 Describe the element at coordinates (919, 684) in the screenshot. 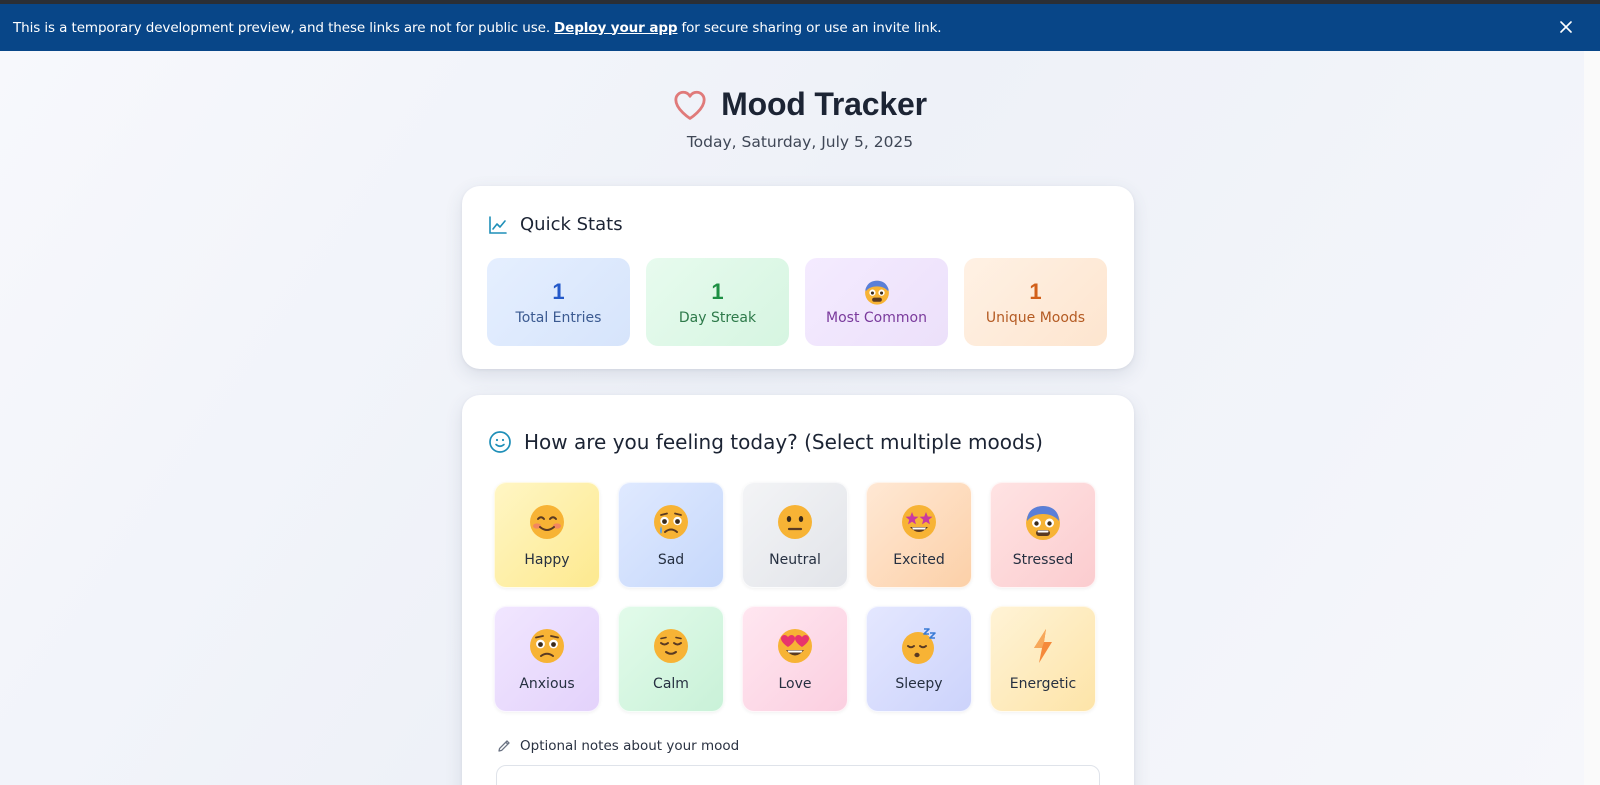

I see `mood-label: Sleepy` at that location.